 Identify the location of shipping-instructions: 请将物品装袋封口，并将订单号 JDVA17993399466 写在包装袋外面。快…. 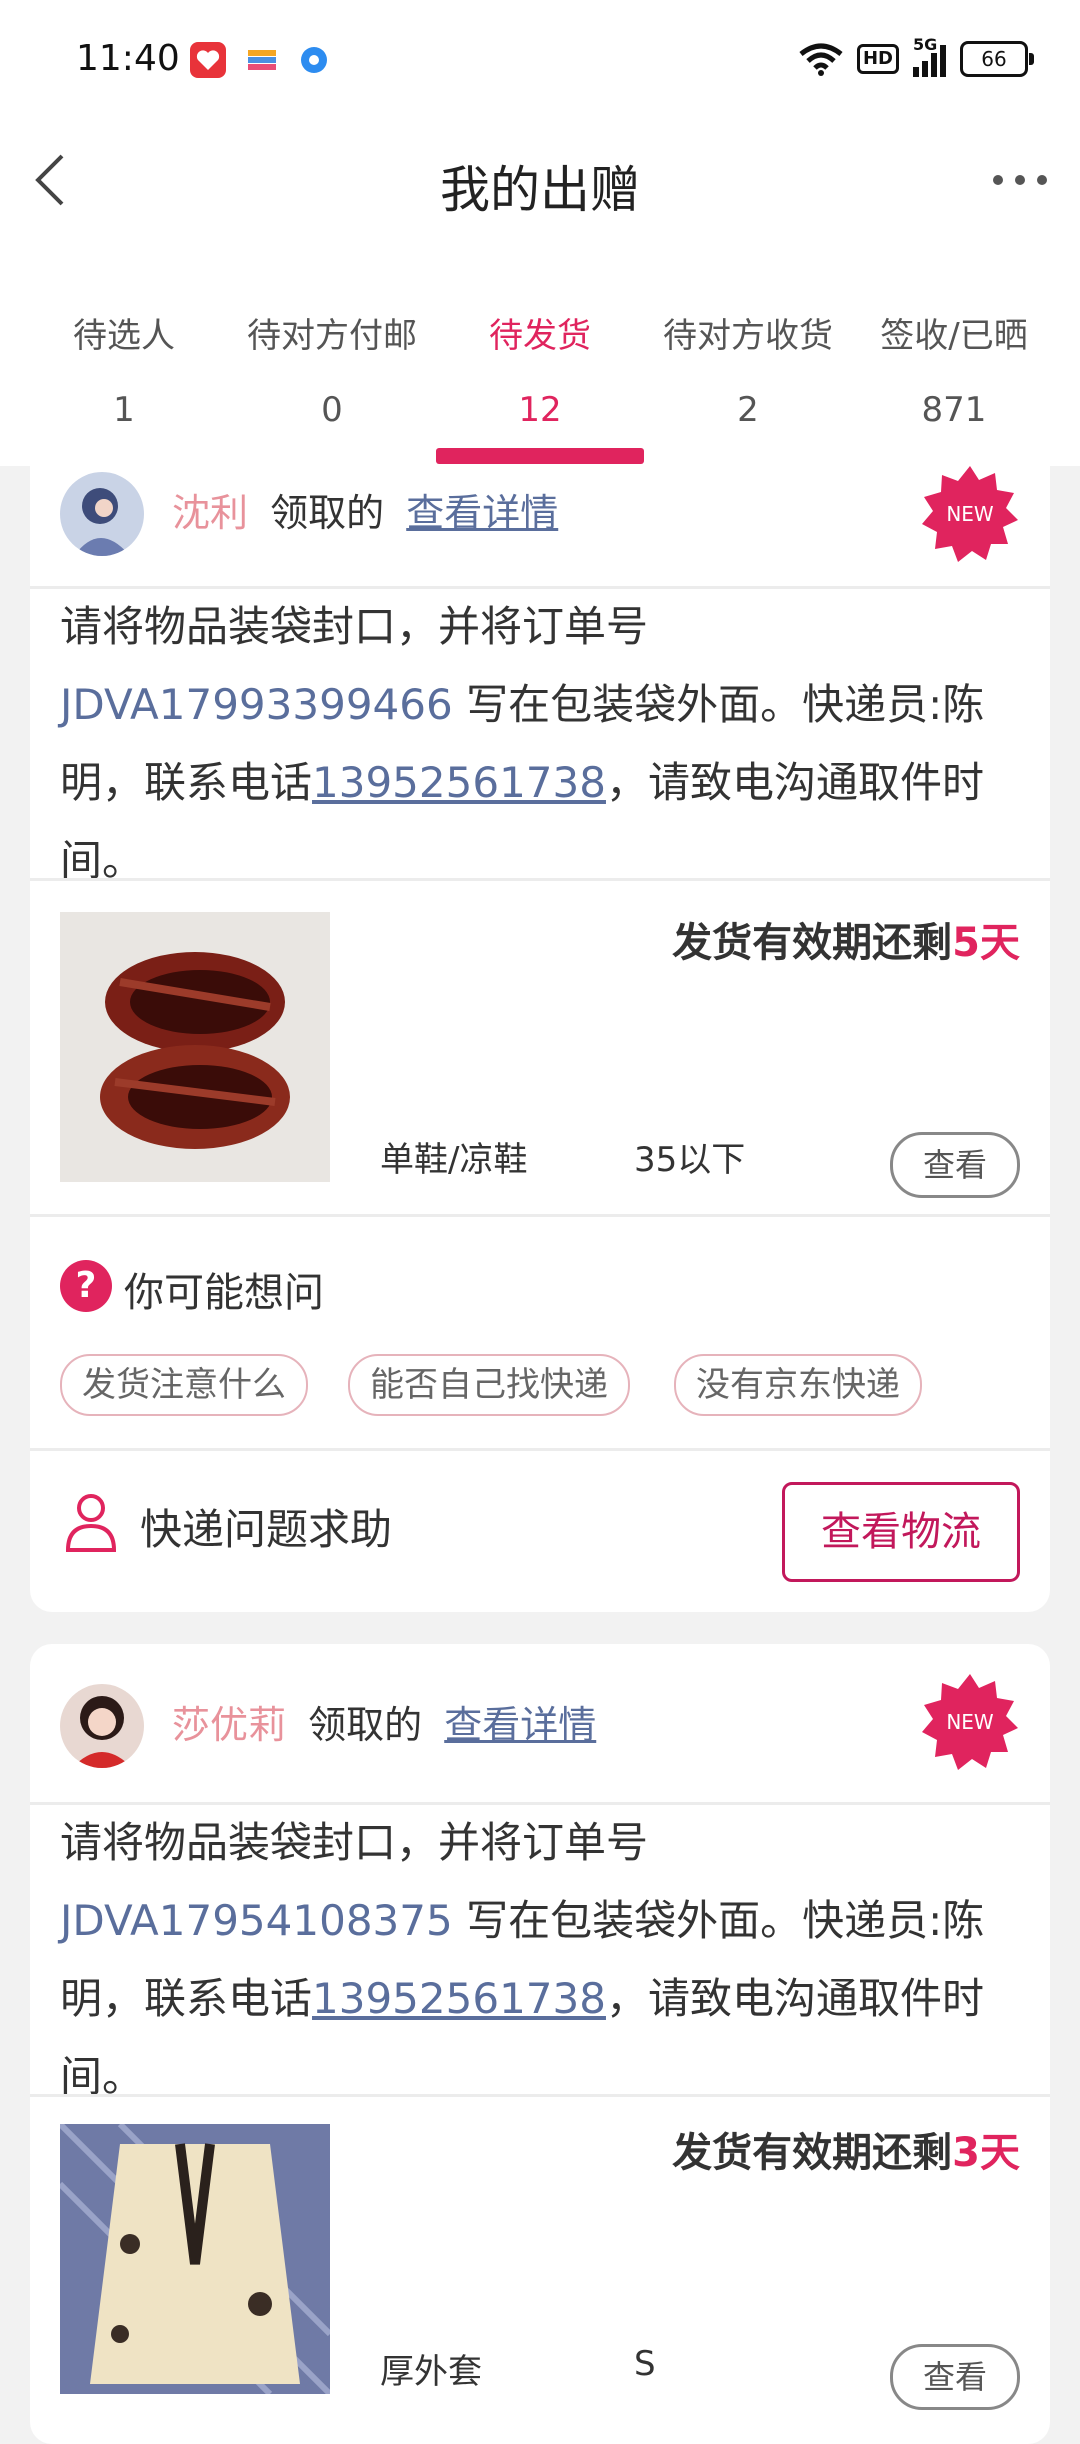
(540, 744).